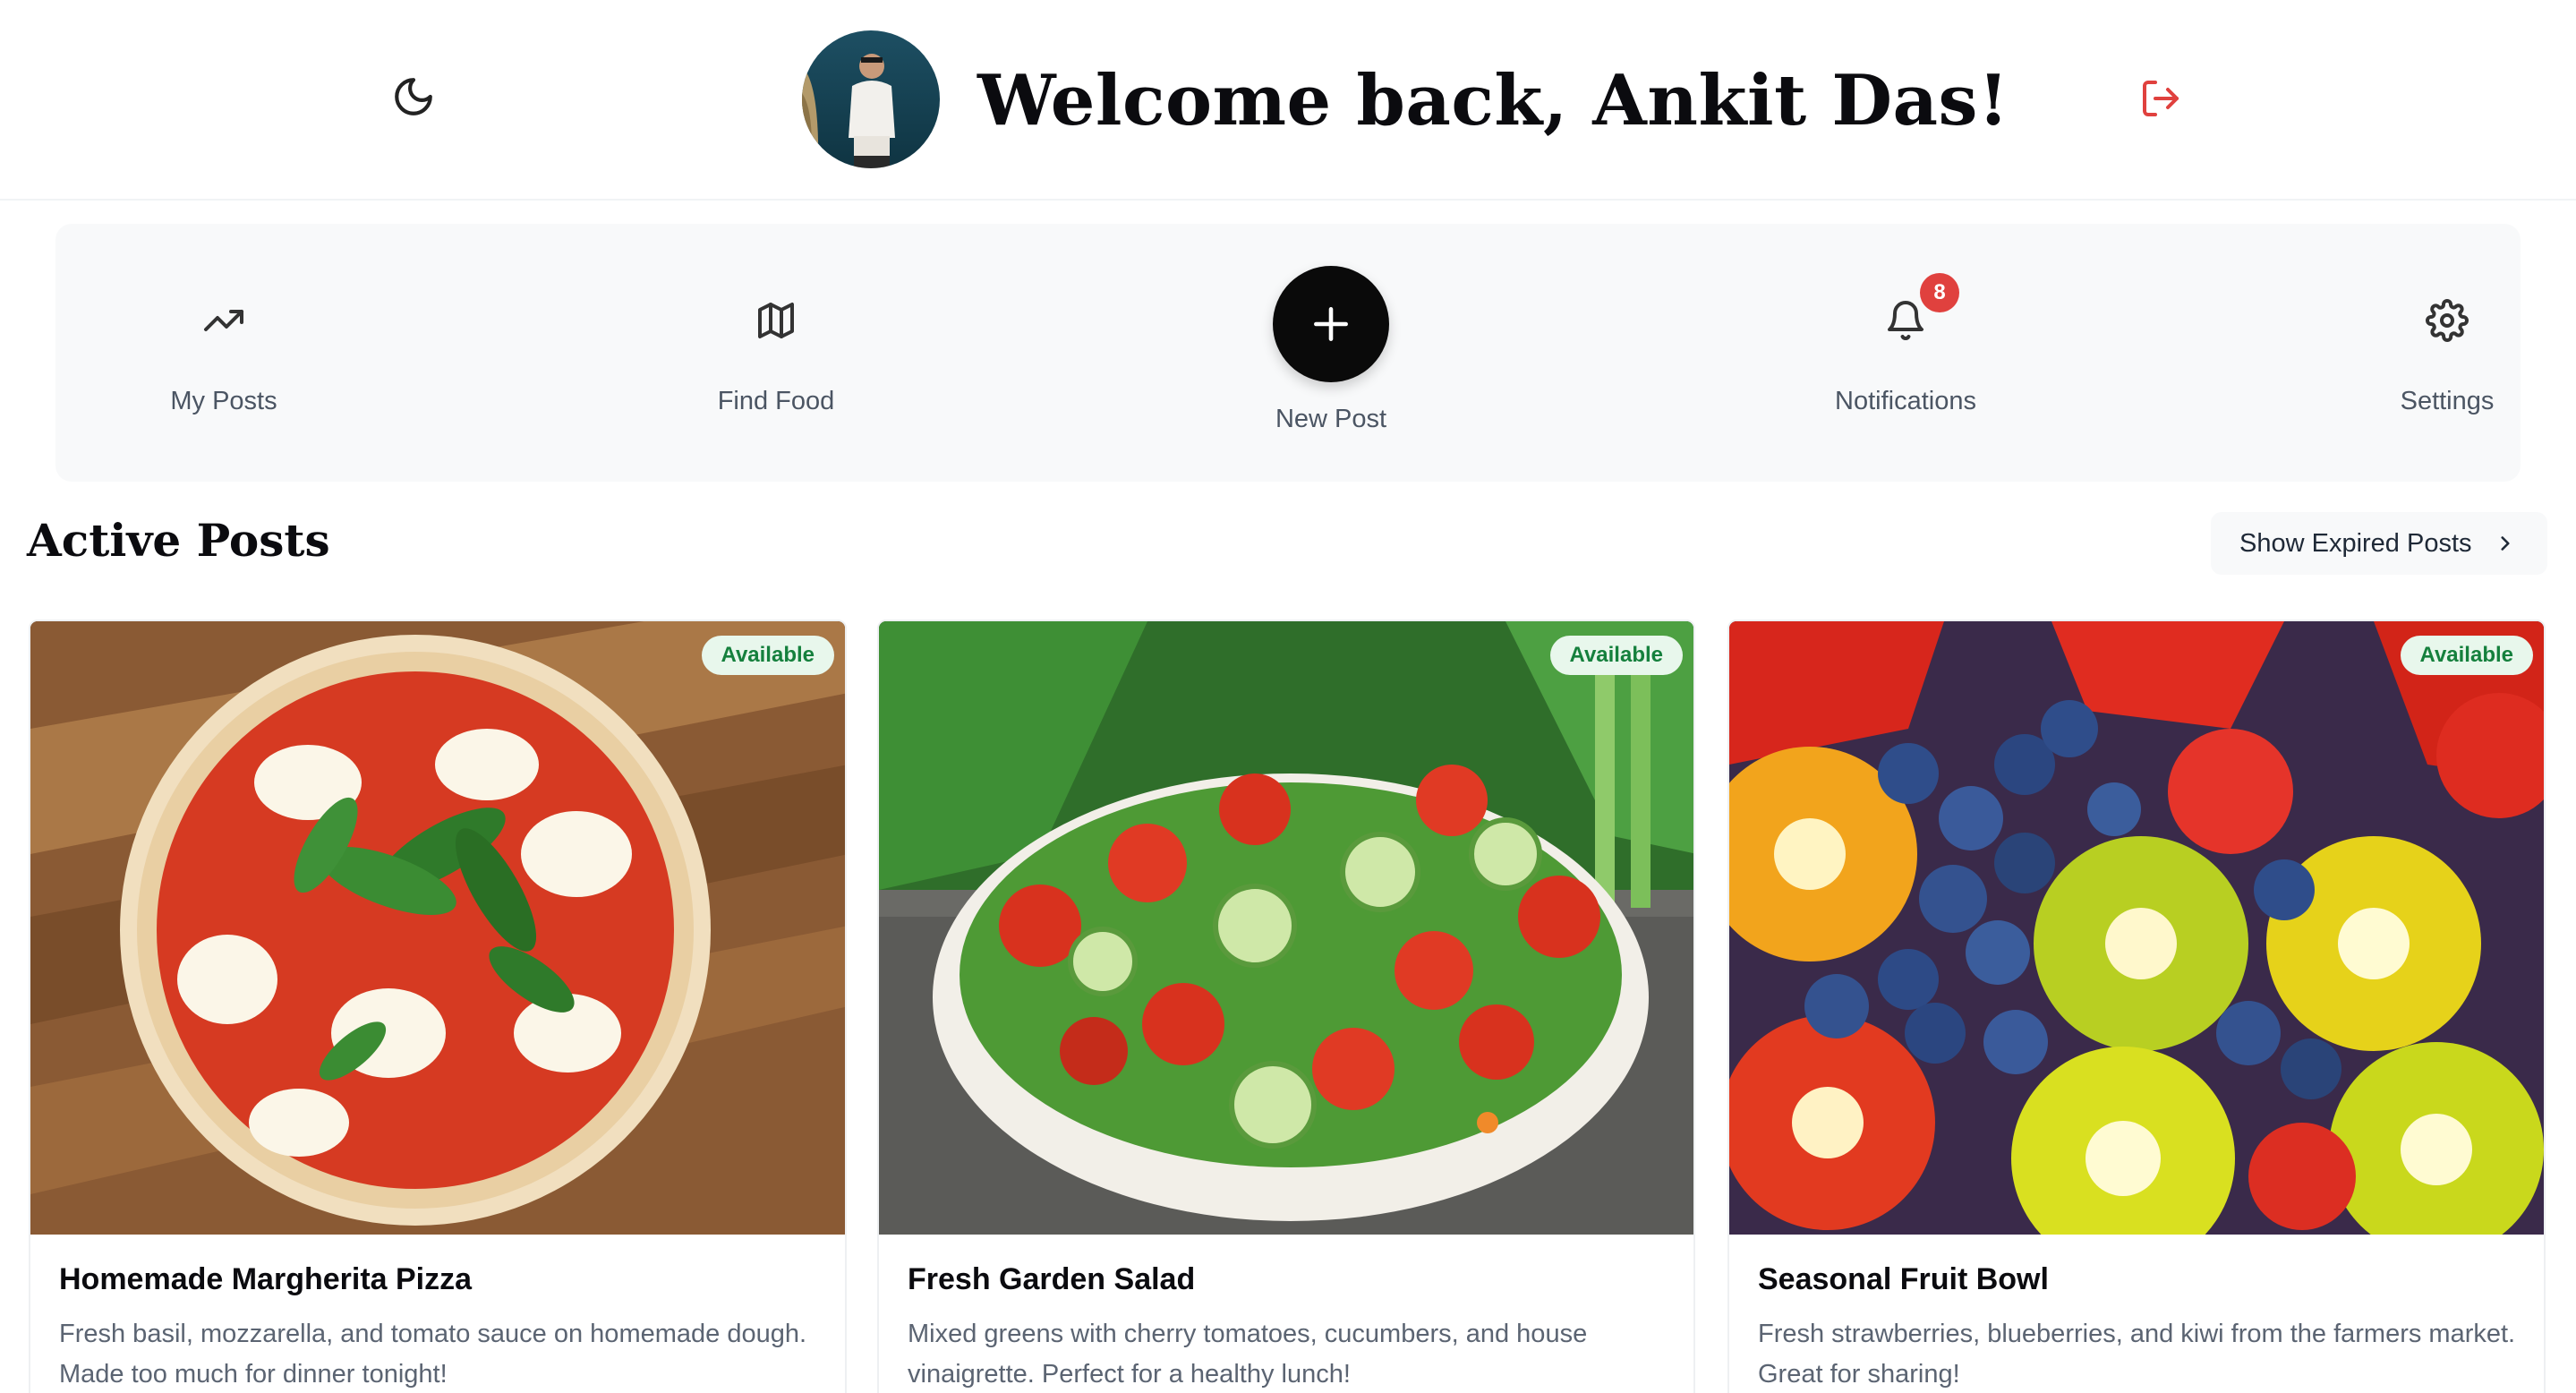 The width and height of the screenshot is (2576, 1393). I want to click on nav-item-notifications: 8 Notifications, so click(1905, 353).